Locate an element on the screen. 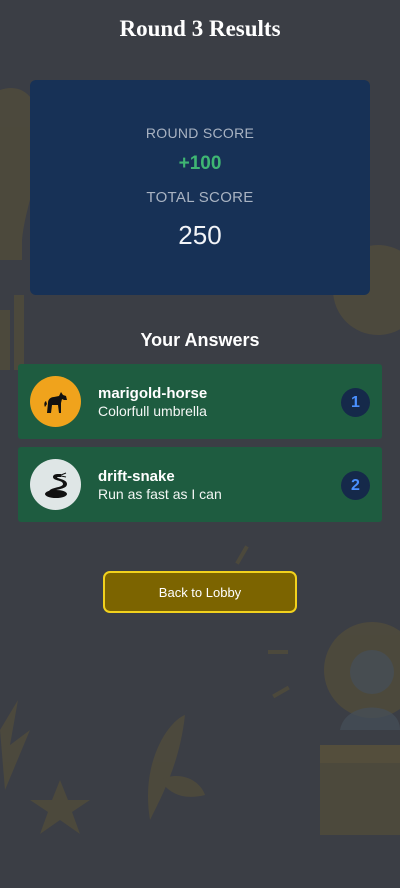 The height and width of the screenshot is (888, 400). person-doodle-head is located at coordinates (372, 672).